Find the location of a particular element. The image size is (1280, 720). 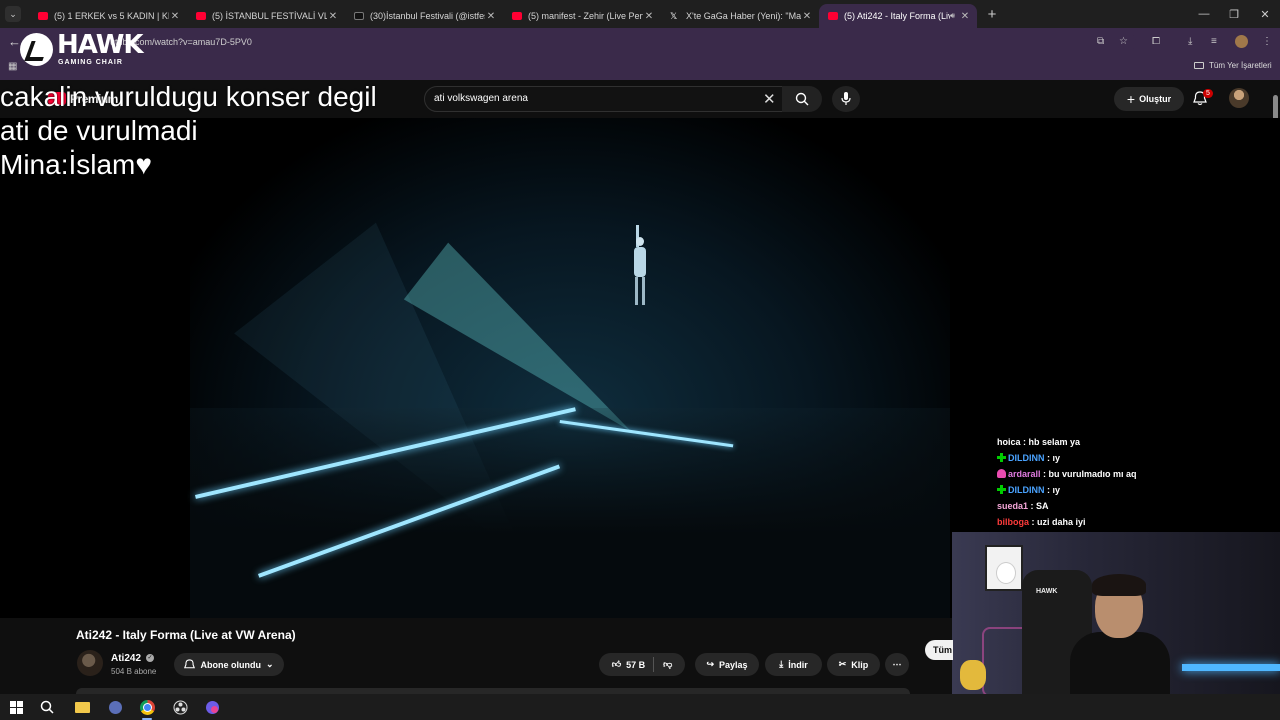

new-tab-plus-icon: + is located at coordinates (992, 14).